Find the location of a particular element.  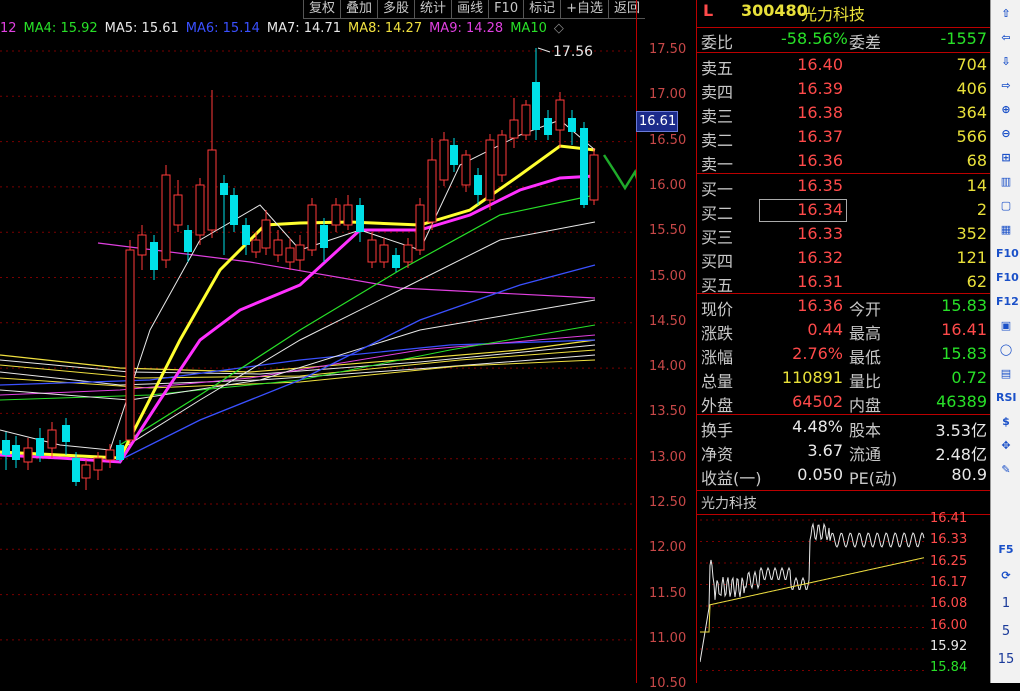

f10-icon: F10 is located at coordinates (1007, 254).